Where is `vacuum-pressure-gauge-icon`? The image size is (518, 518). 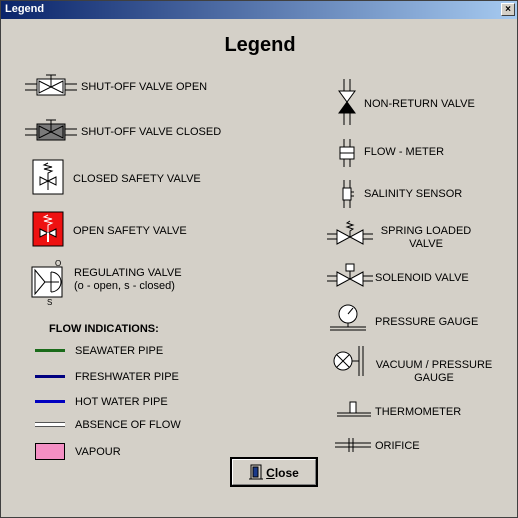 vacuum-pressure-gauge-icon is located at coordinates (348, 361).